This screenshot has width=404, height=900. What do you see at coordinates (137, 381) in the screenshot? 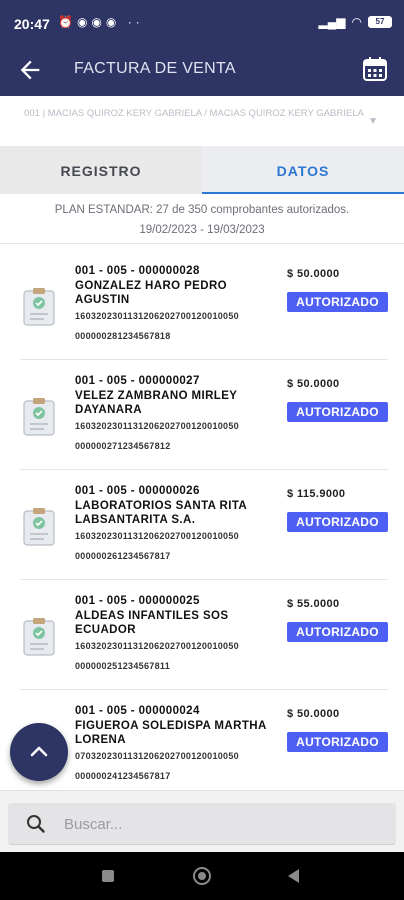
I see `invoice-number: 001 - 005 - 000000027` at bounding box center [137, 381].